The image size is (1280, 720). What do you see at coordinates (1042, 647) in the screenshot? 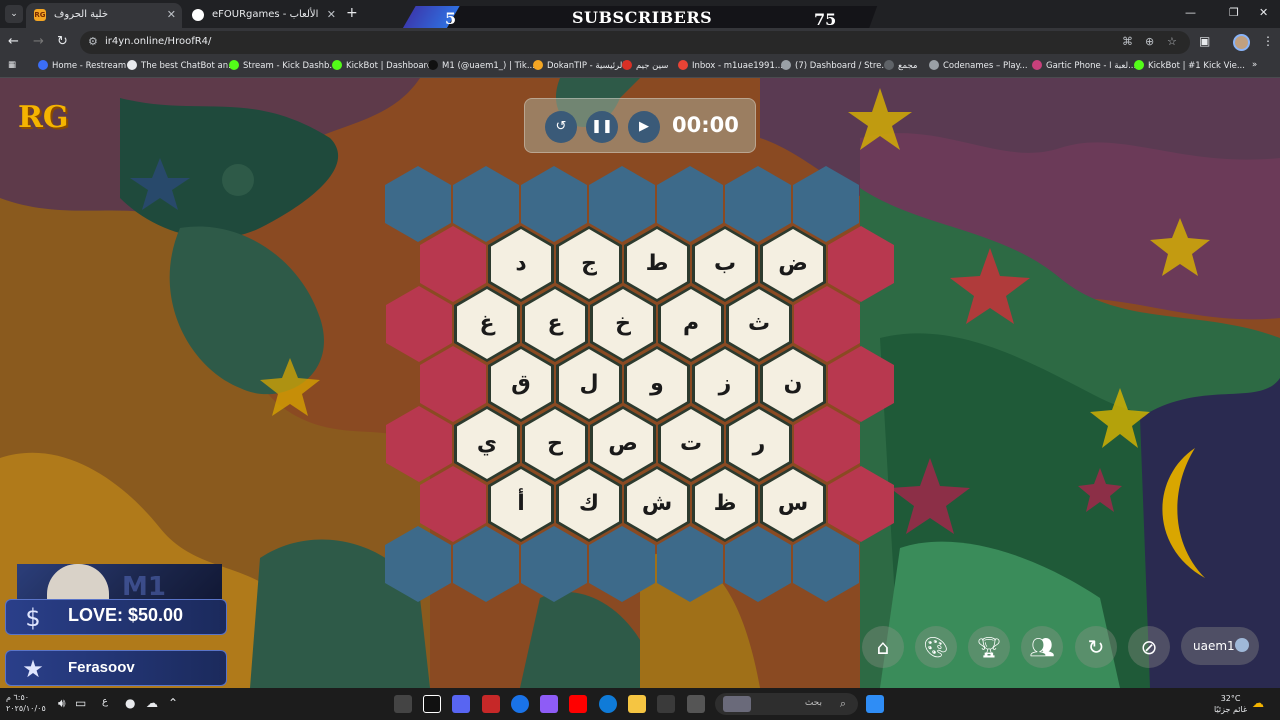
I see `users-icon: 👥︎` at bounding box center [1042, 647].